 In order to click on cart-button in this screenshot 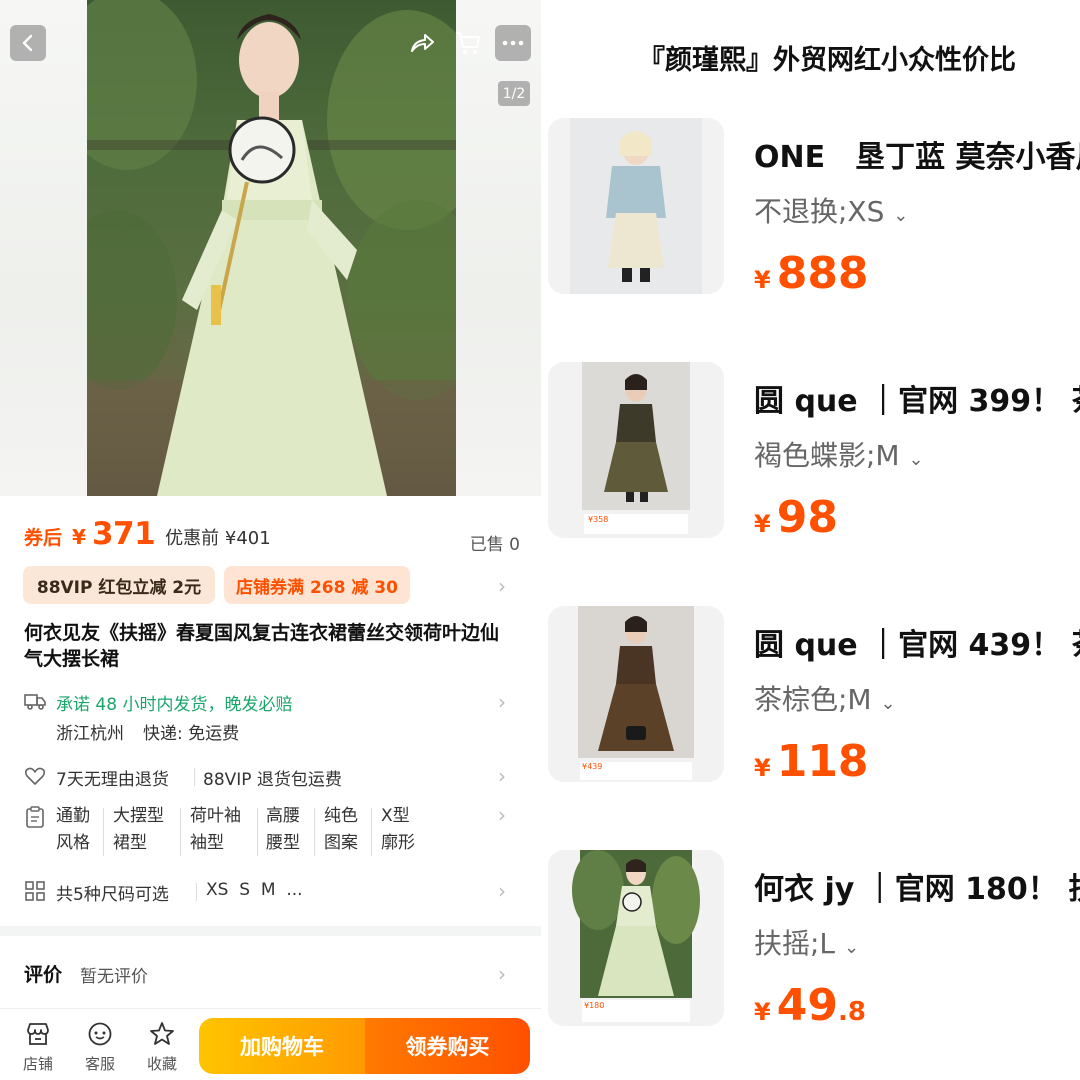, I will do `click(468, 43)`.